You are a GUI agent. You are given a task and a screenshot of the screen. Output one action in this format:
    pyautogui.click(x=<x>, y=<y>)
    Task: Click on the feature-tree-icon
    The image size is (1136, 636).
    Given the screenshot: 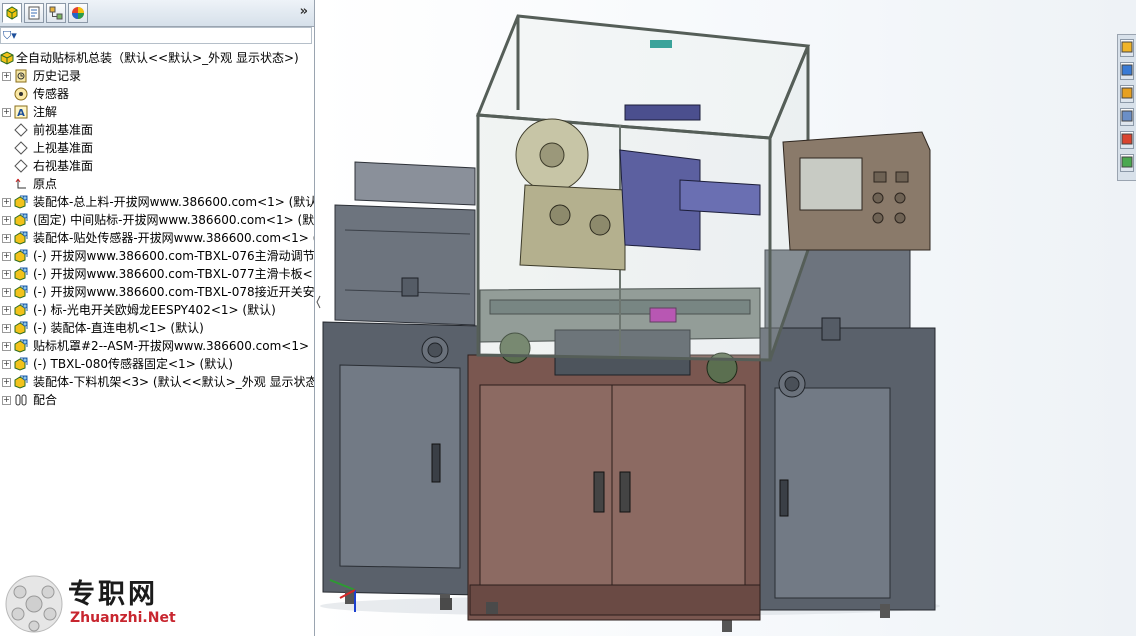 What is the action you would take?
    pyautogui.click(x=12, y=13)
    